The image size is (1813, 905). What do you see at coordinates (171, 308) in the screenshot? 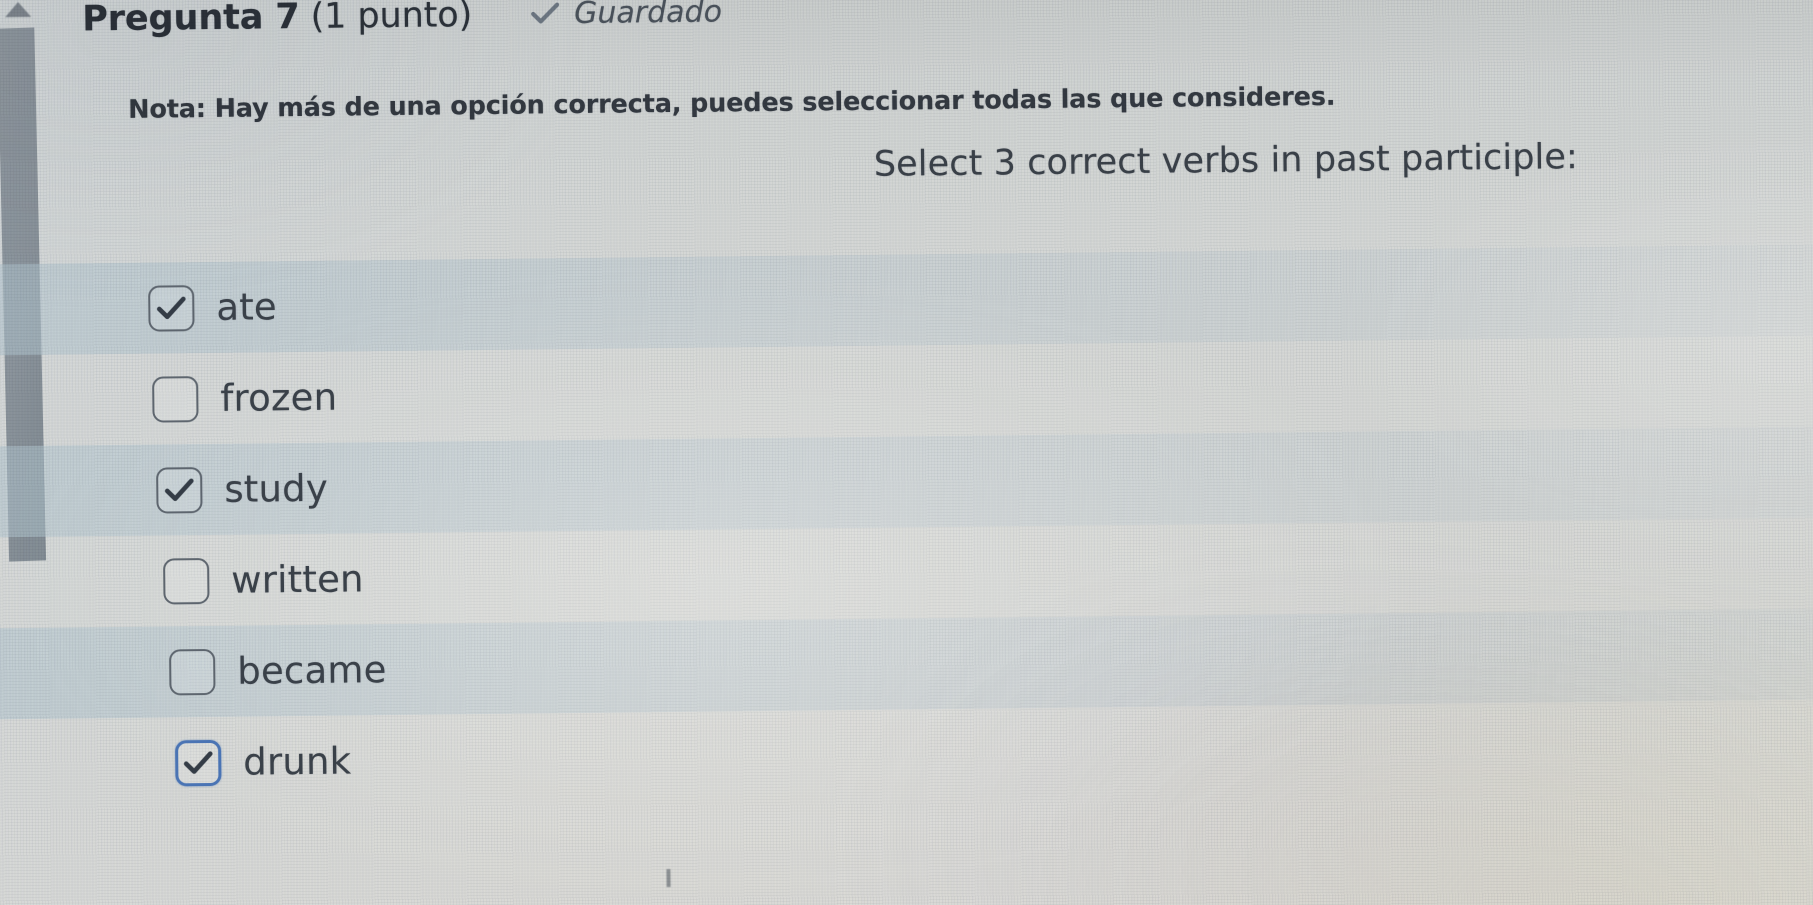
I see `checkbox-ate` at bounding box center [171, 308].